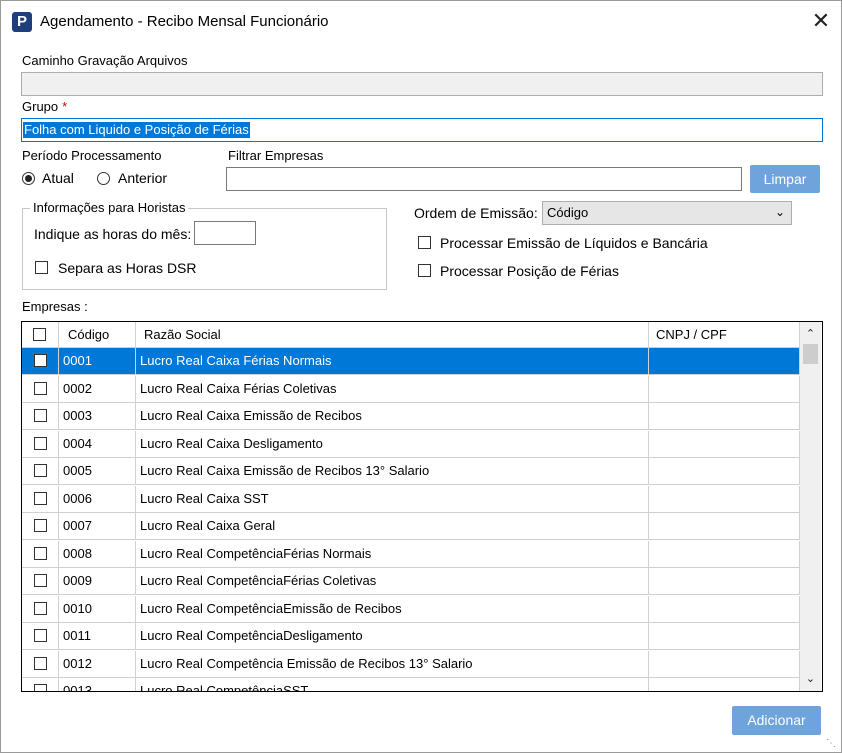 This screenshot has height=753, width=842. I want to click on row-codigo: 0001, so click(97, 361).